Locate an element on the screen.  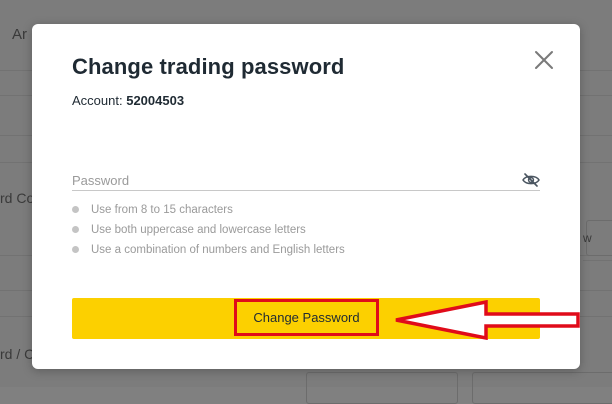
eye-off-icon is located at coordinates (531, 180).